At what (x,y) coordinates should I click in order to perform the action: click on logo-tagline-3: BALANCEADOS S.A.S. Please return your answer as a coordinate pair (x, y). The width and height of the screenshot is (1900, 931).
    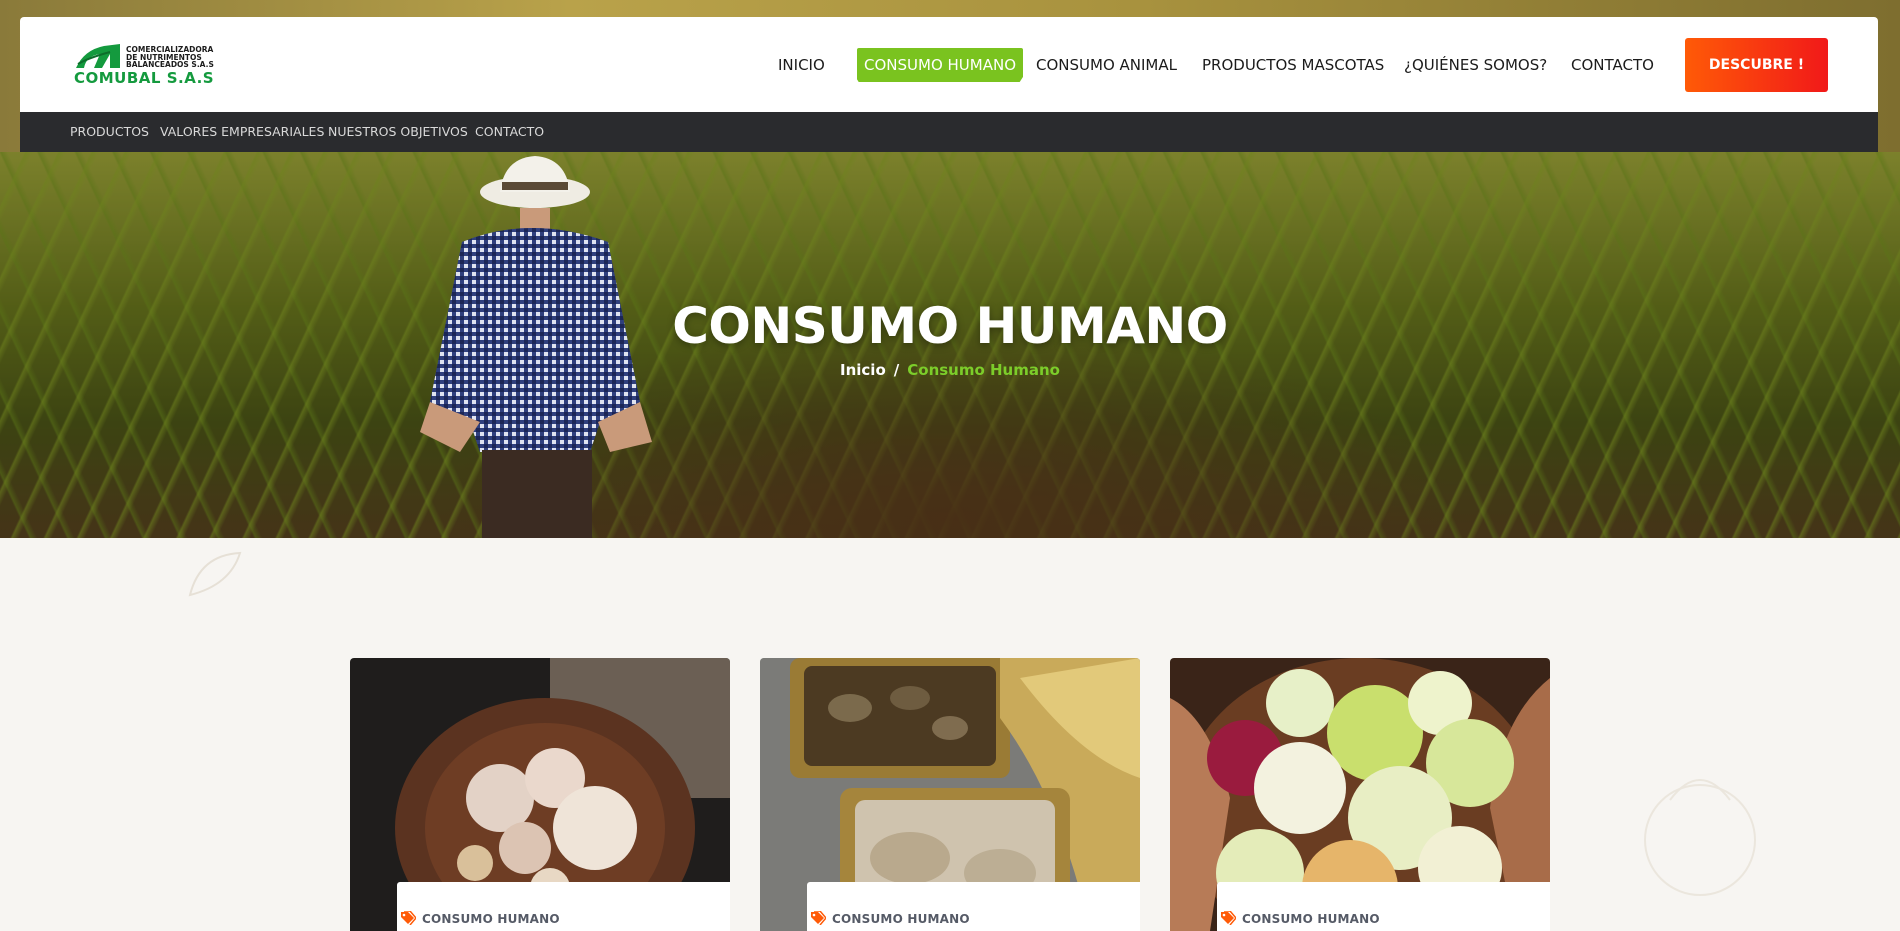
    Looking at the image, I should click on (170, 64).